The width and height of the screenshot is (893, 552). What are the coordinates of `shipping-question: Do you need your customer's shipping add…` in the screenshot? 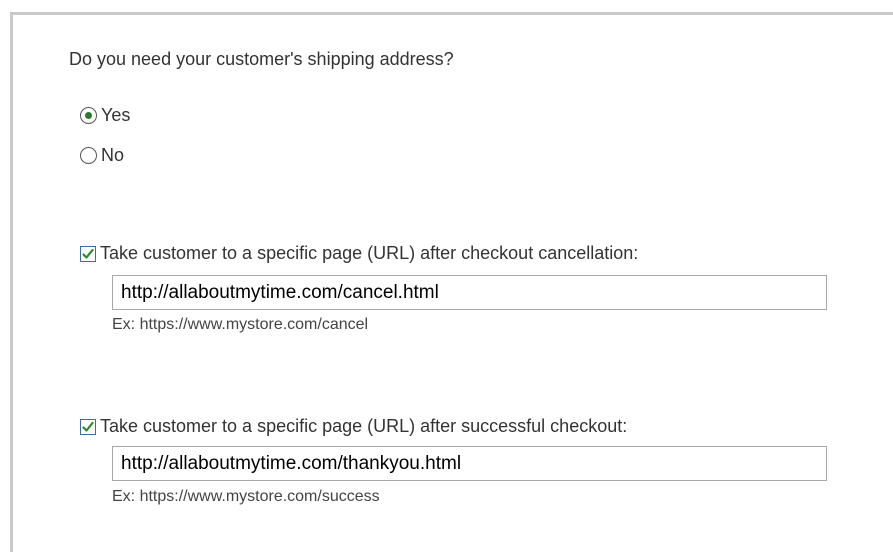 It's located at (261, 59).